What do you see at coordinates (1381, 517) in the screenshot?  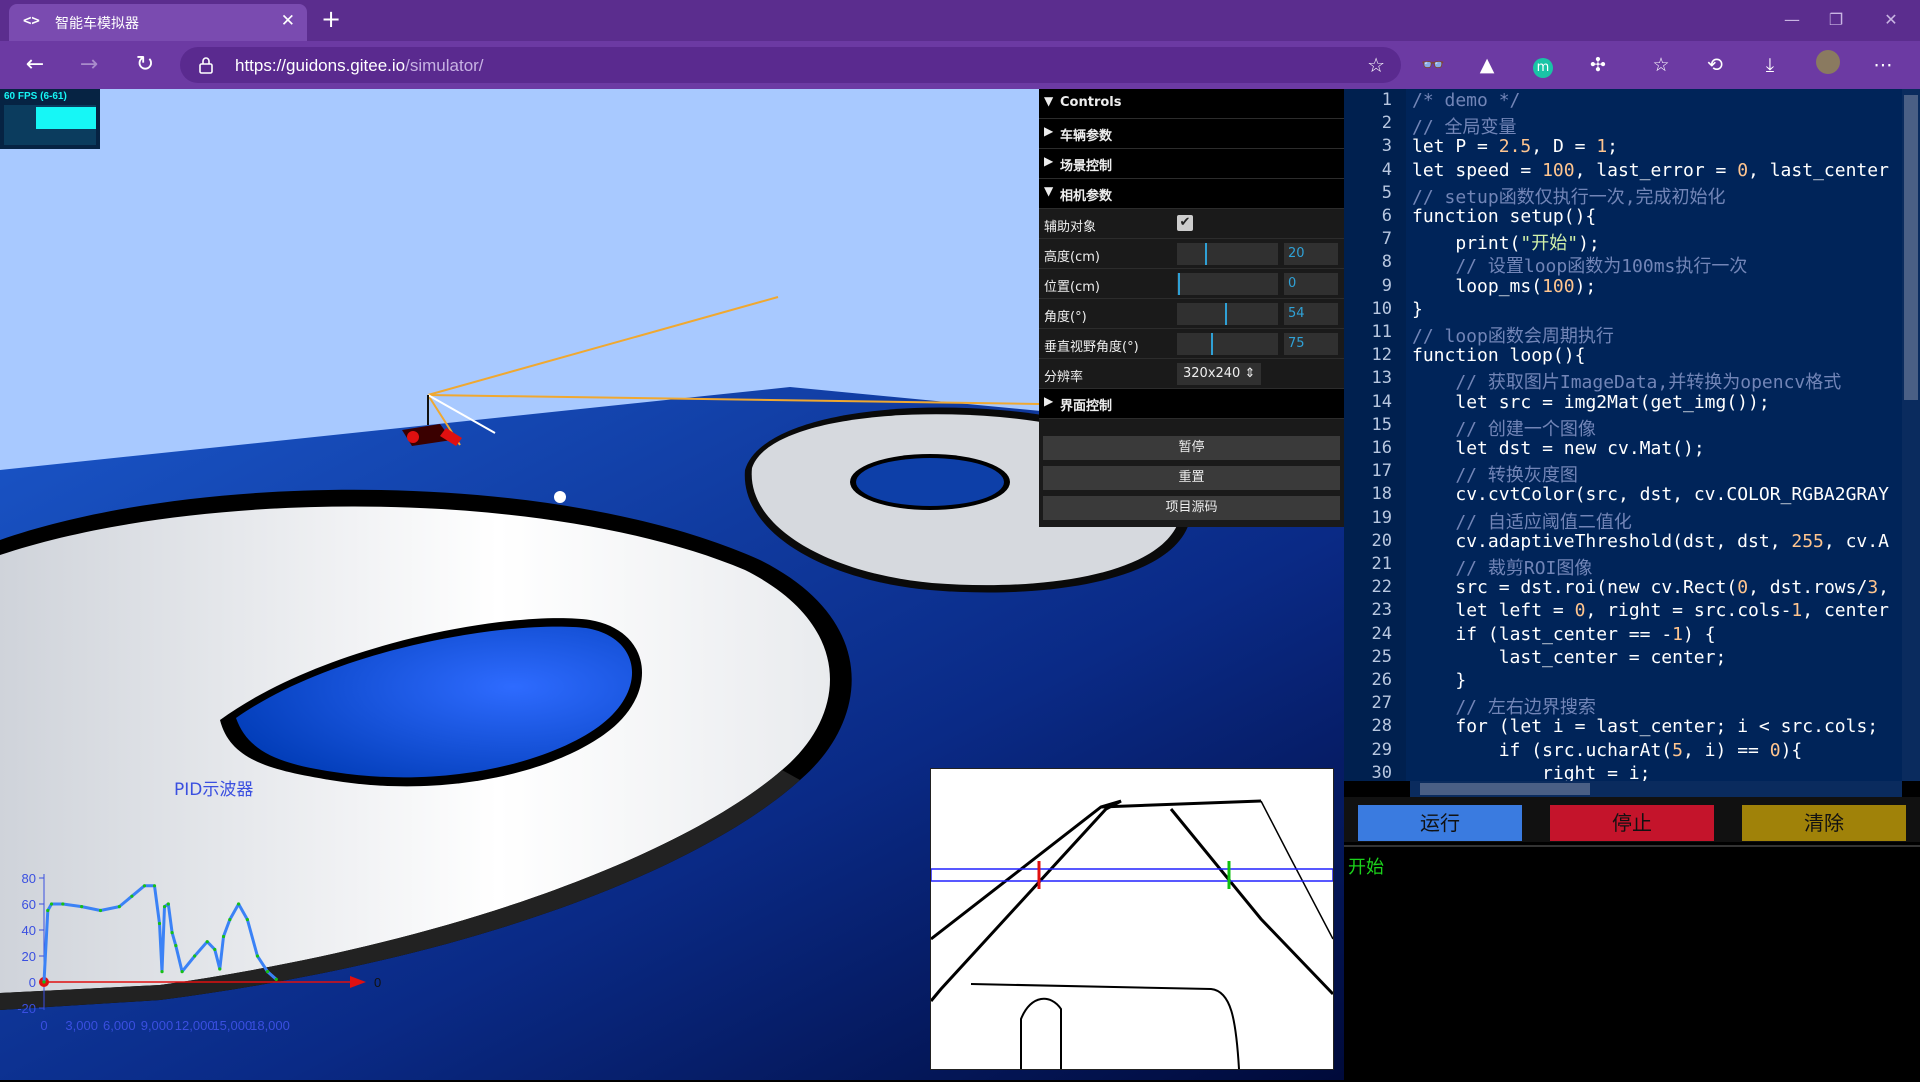 I see `line-number: 19` at bounding box center [1381, 517].